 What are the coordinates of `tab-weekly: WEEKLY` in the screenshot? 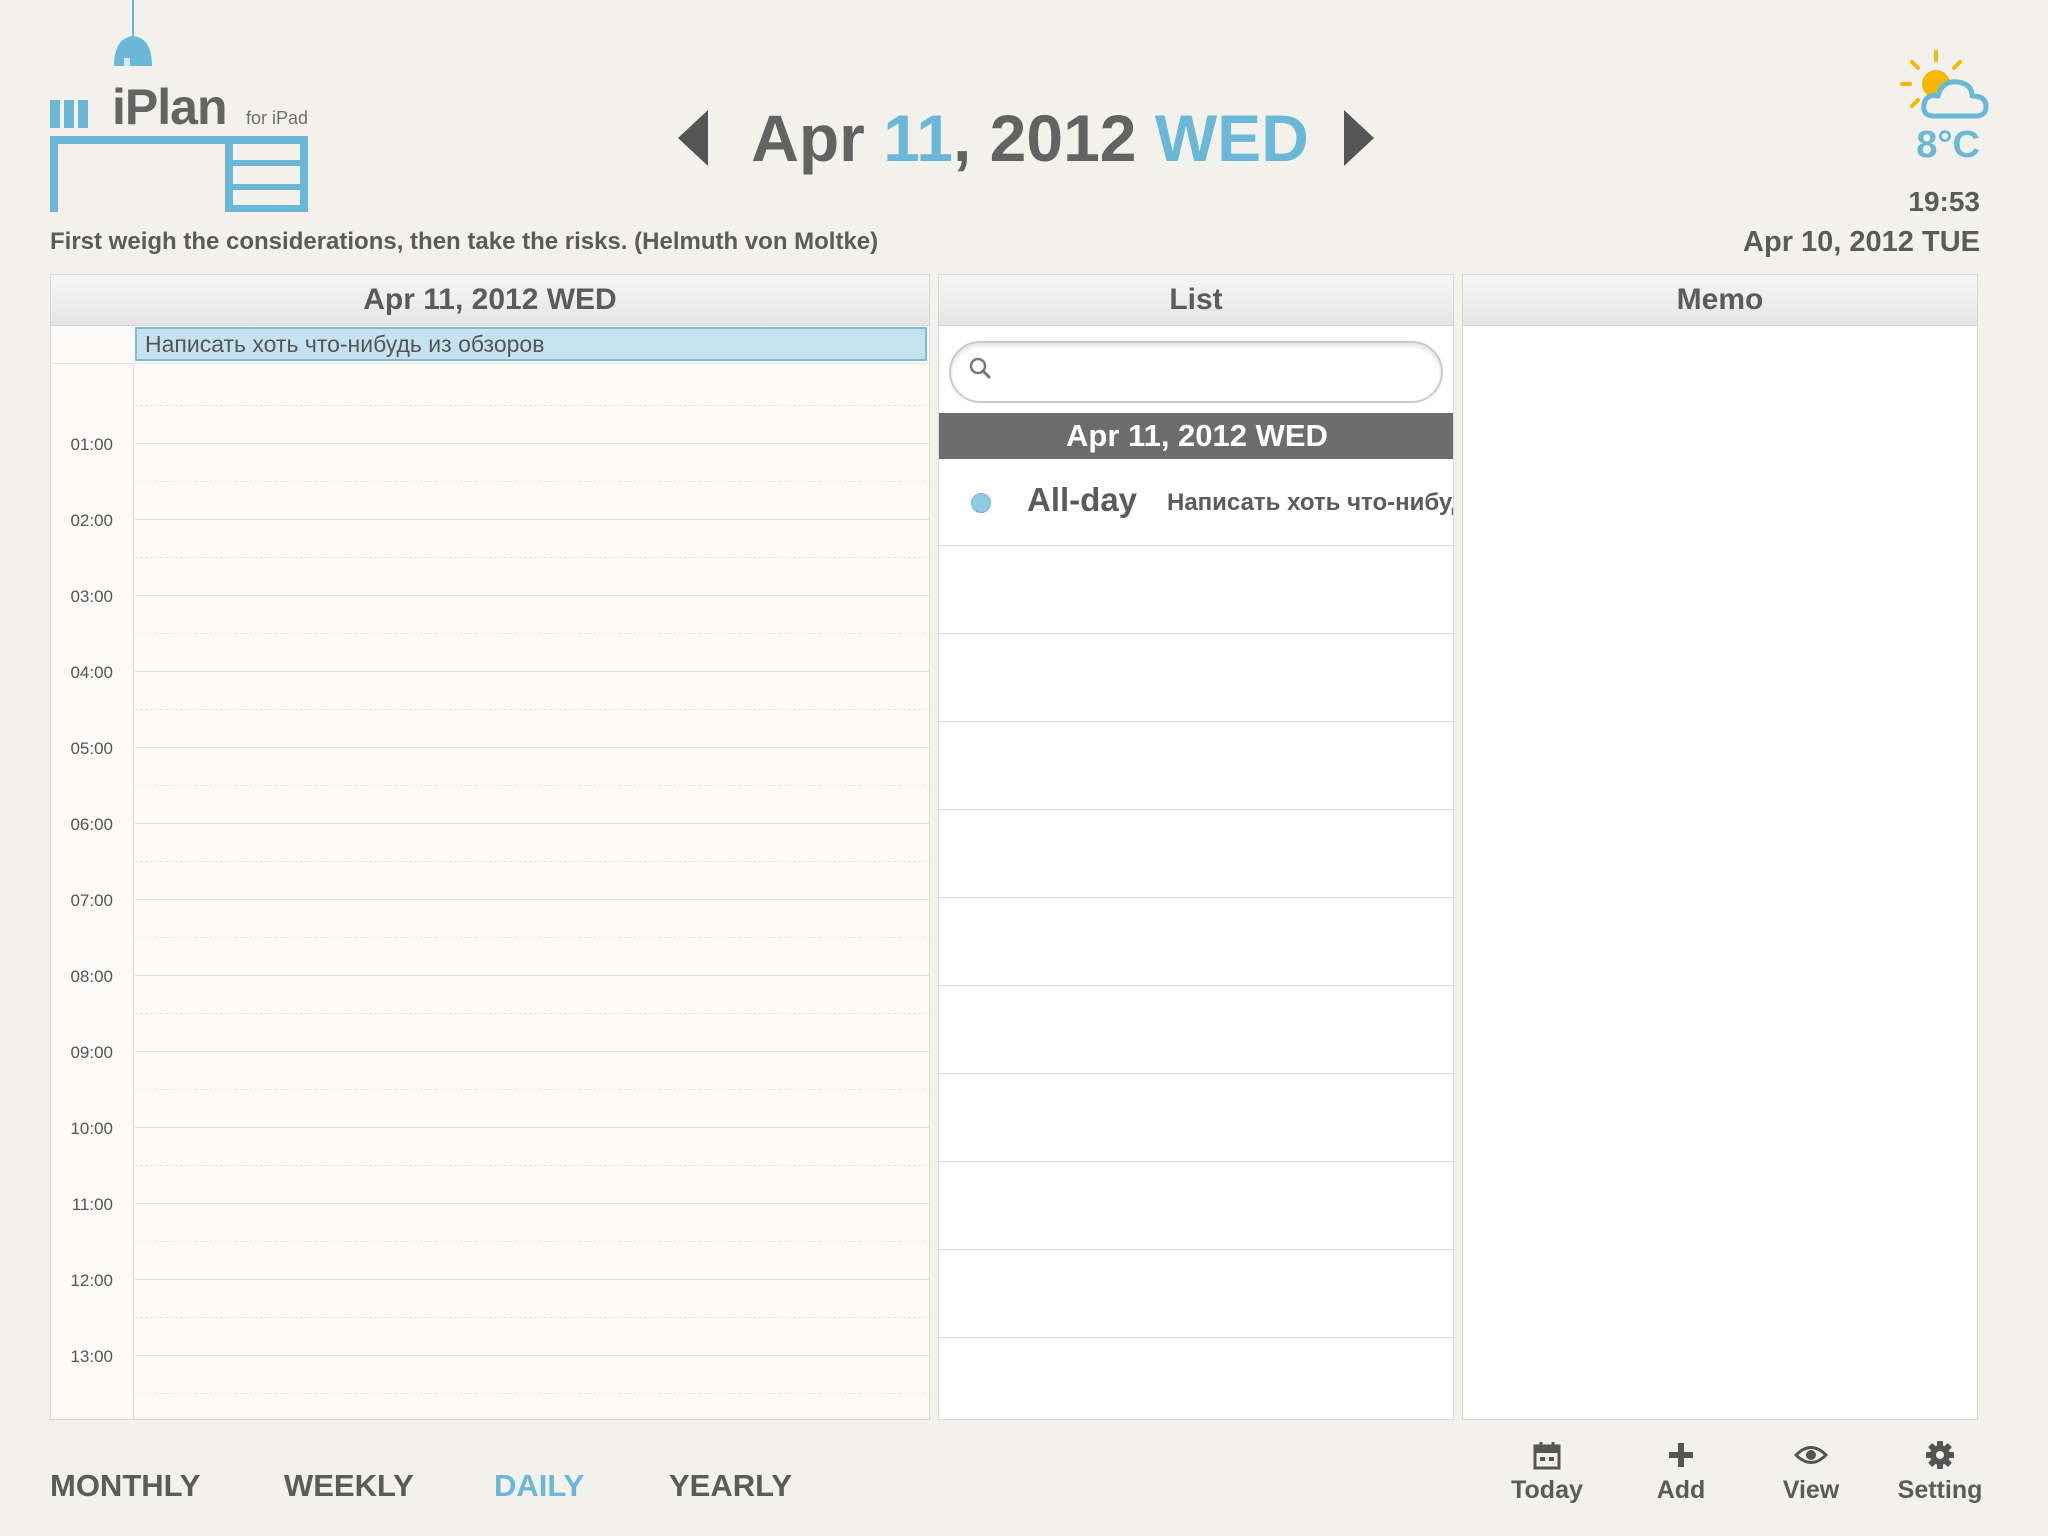 It's located at (349, 1486).